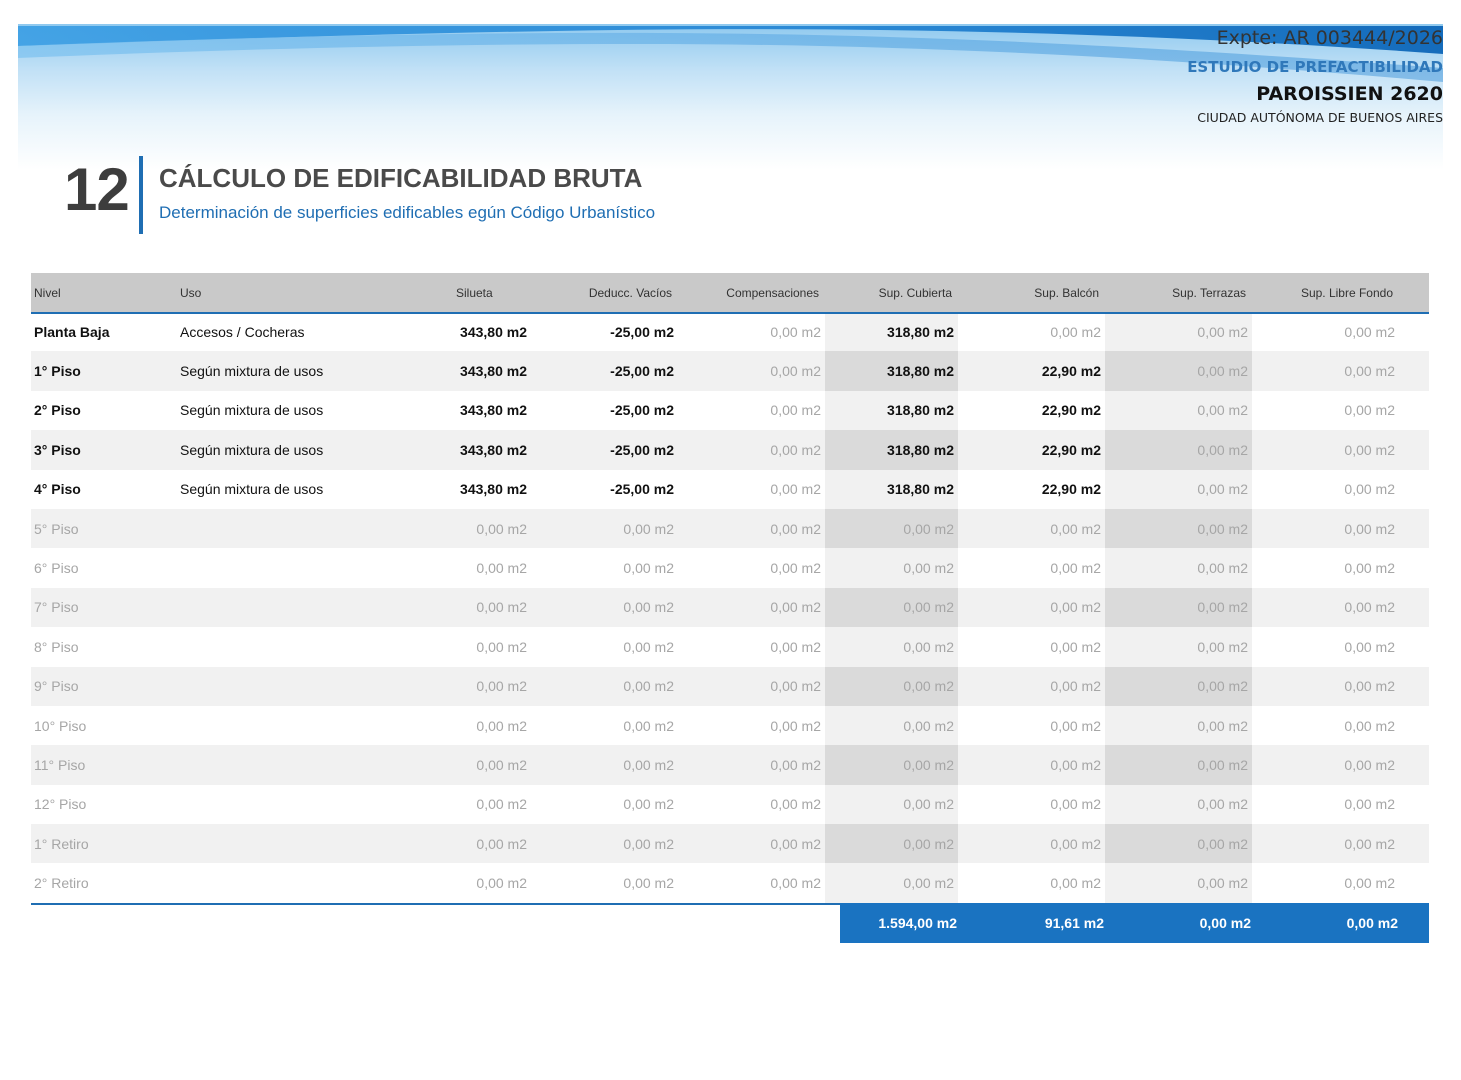  I want to click on col-header-sup-cubierta: Sup. Cubierta, so click(915, 292).